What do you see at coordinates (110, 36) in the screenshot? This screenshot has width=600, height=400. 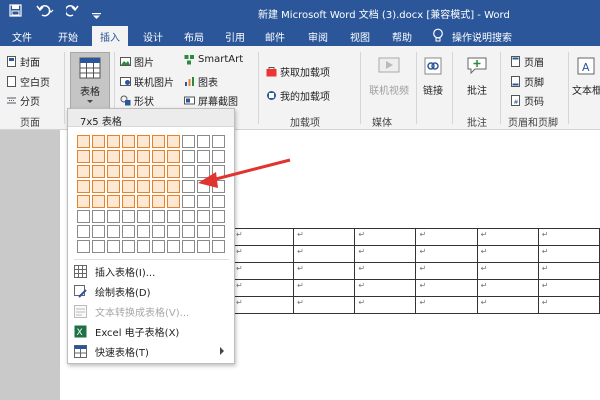 I see `tab-insert: 插入` at bounding box center [110, 36].